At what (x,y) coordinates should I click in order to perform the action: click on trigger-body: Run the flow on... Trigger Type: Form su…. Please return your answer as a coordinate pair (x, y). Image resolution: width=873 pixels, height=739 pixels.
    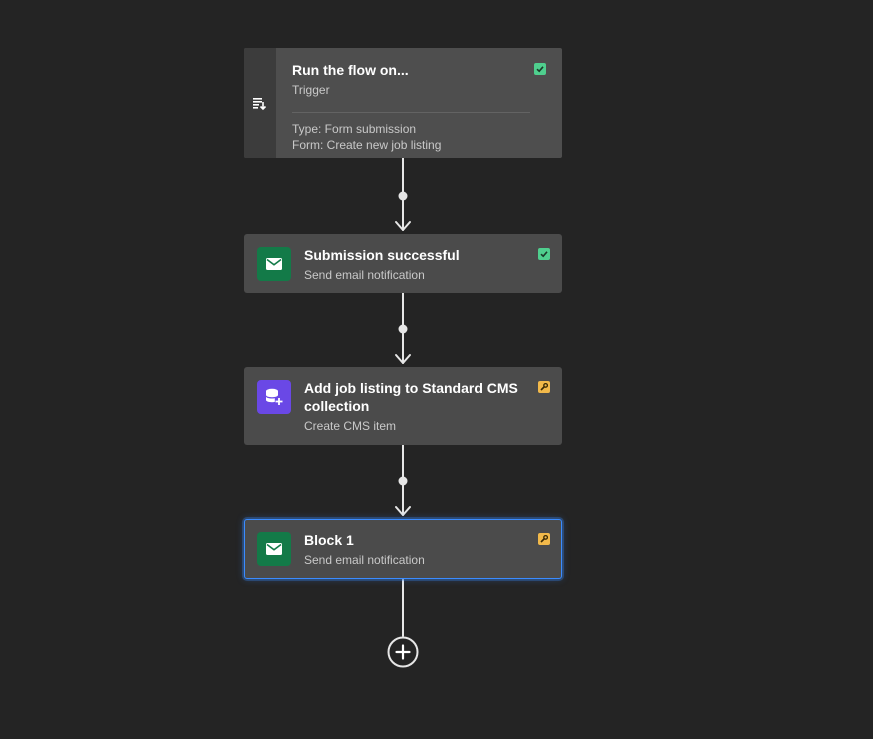
    Looking at the image, I should click on (419, 103).